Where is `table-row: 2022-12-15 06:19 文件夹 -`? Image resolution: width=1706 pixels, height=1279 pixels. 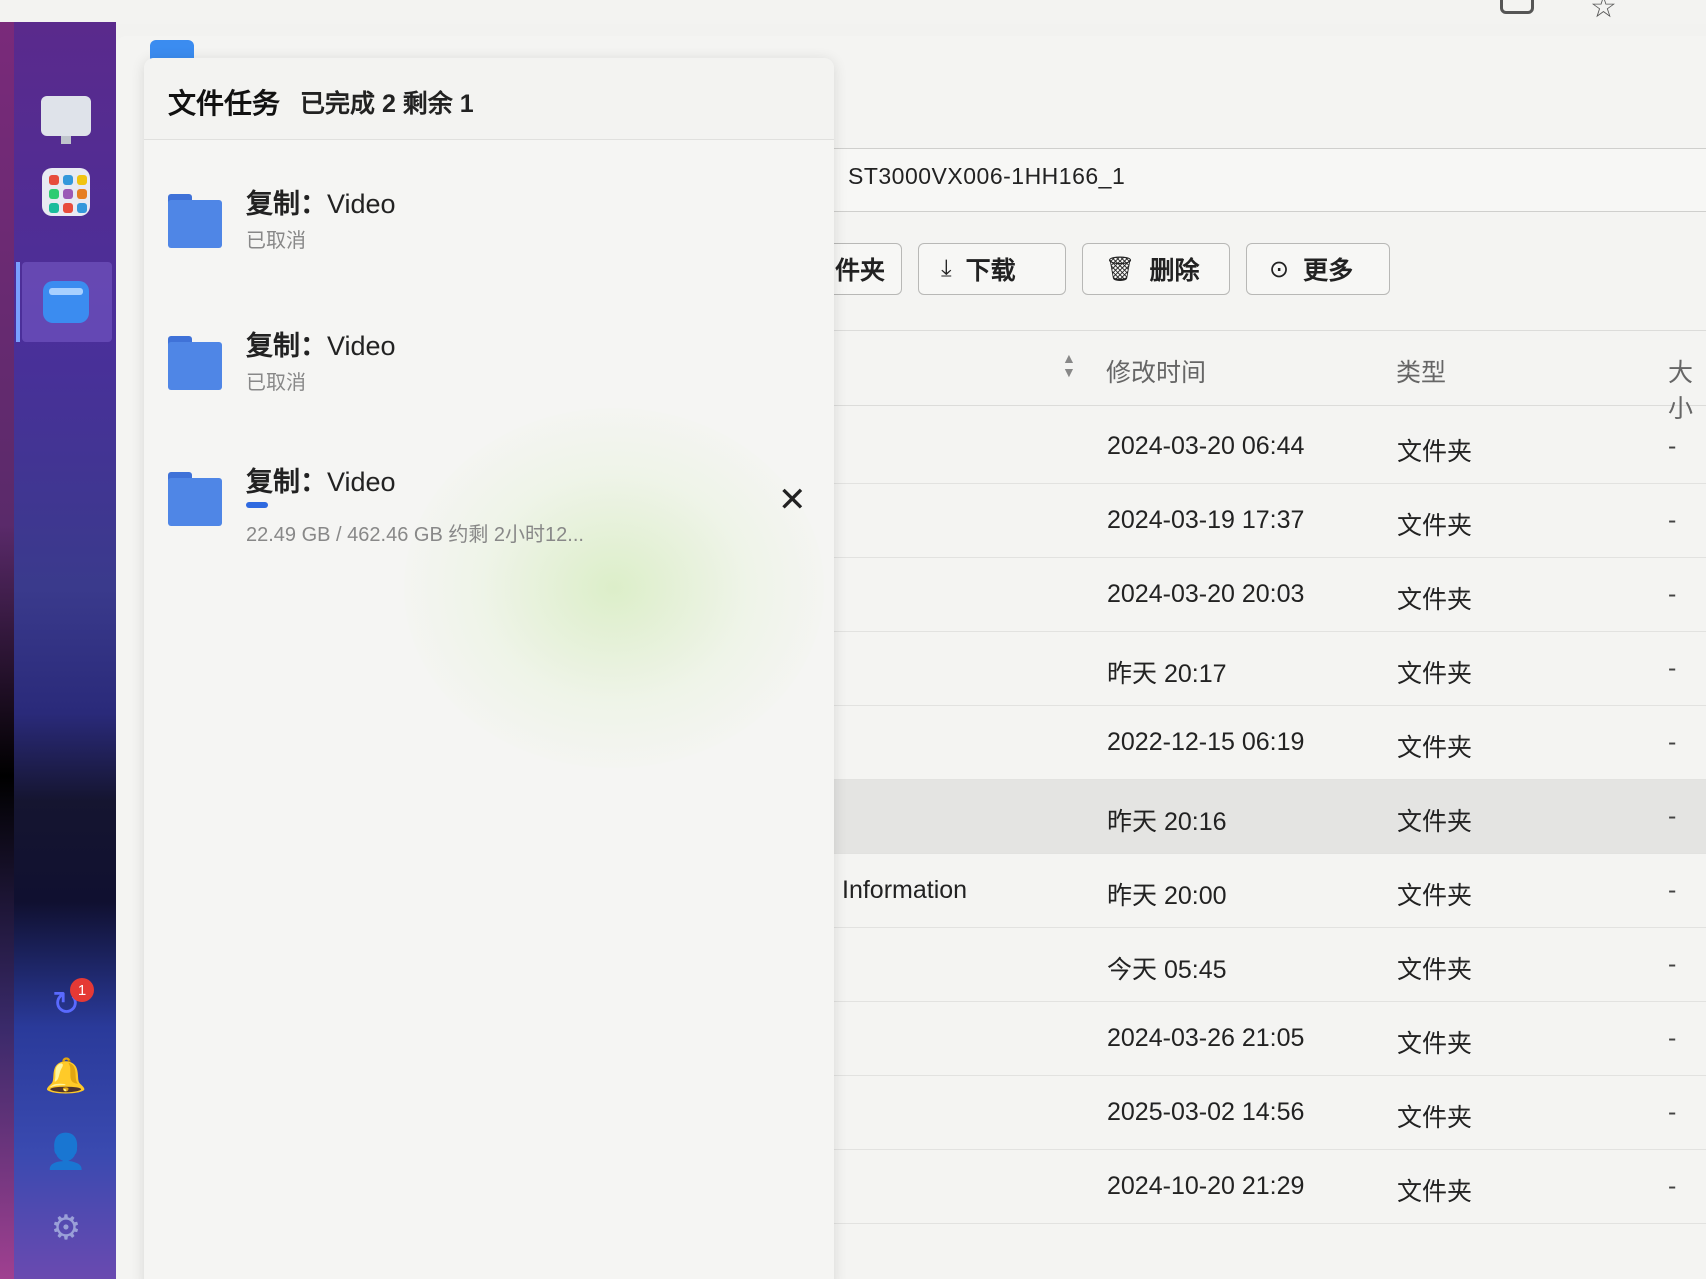
table-row: 2022-12-15 06:19 文件夹 - is located at coordinates (1253, 743).